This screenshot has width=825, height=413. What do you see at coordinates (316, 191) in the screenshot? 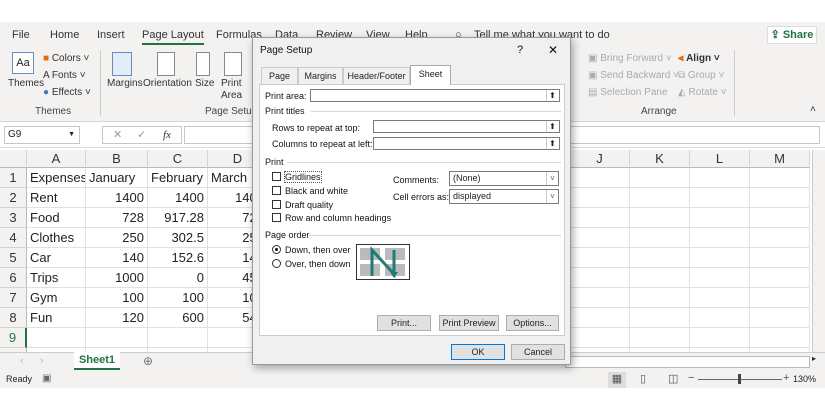
I see `black-white-label: Black and white` at bounding box center [316, 191].